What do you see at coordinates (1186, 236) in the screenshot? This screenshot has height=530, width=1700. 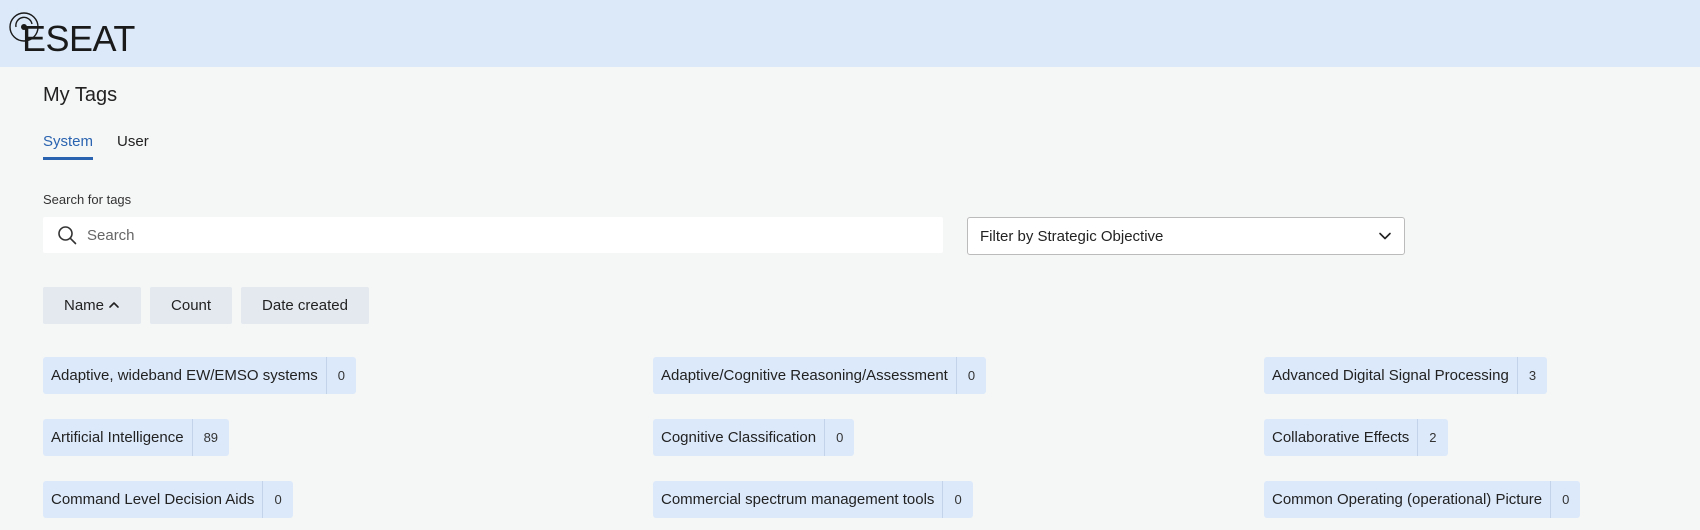 I see `strategic-objective-filter: Filter by Strategic Objective` at bounding box center [1186, 236].